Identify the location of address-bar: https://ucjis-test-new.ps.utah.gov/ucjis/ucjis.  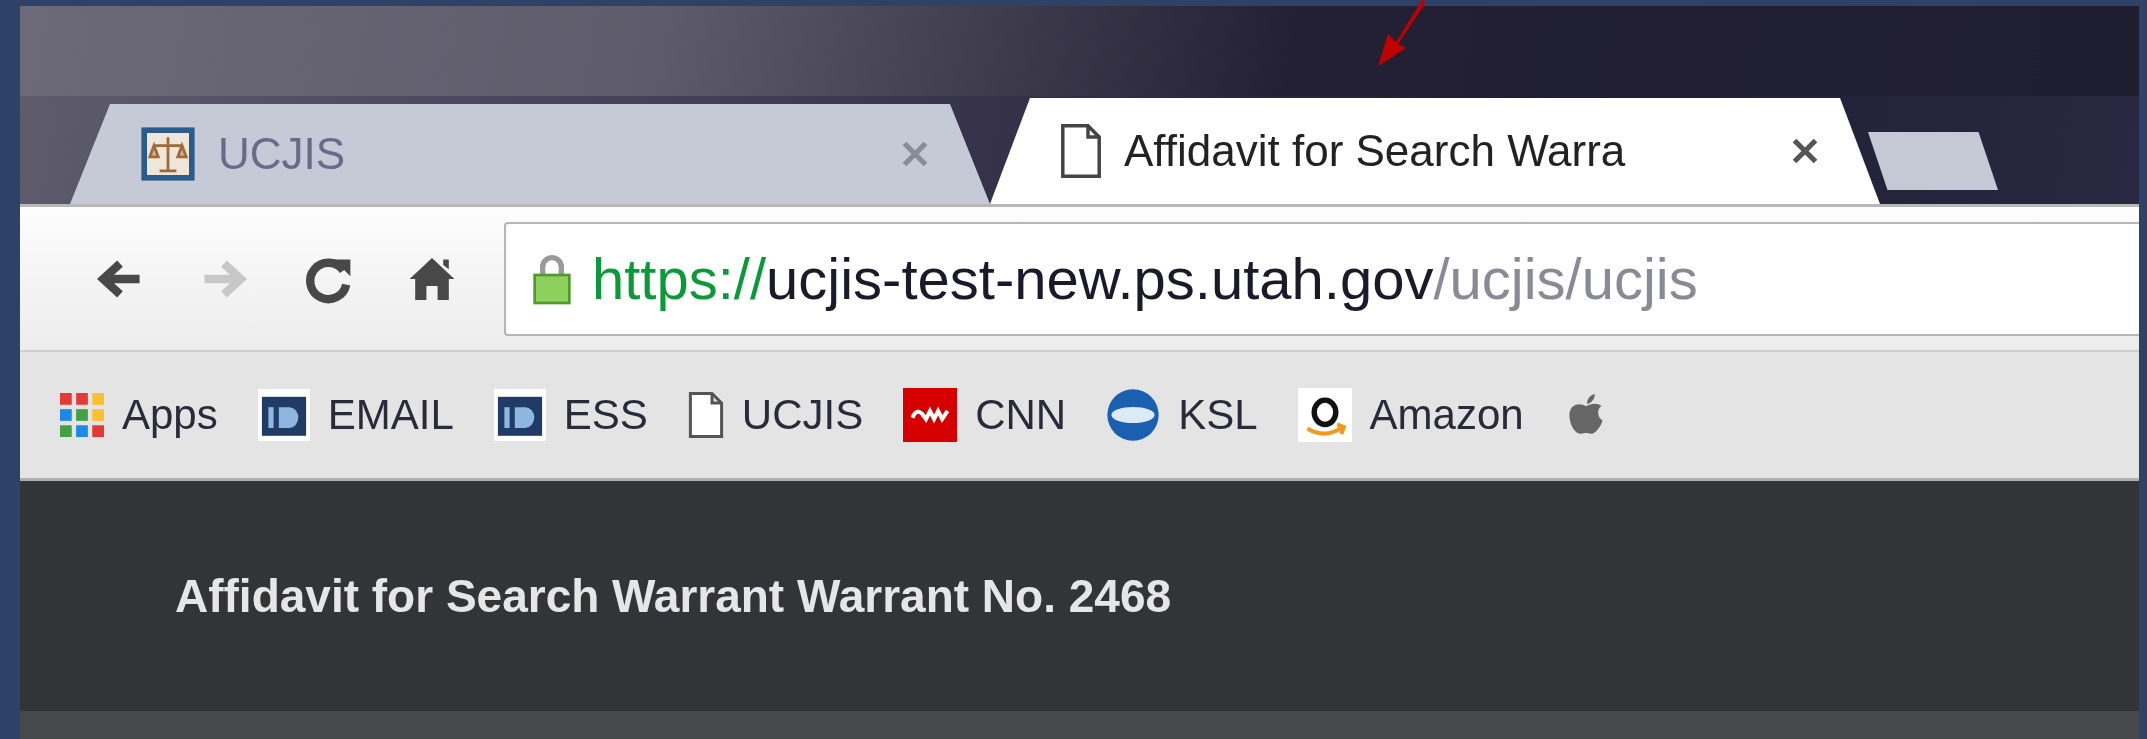
(1321, 278).